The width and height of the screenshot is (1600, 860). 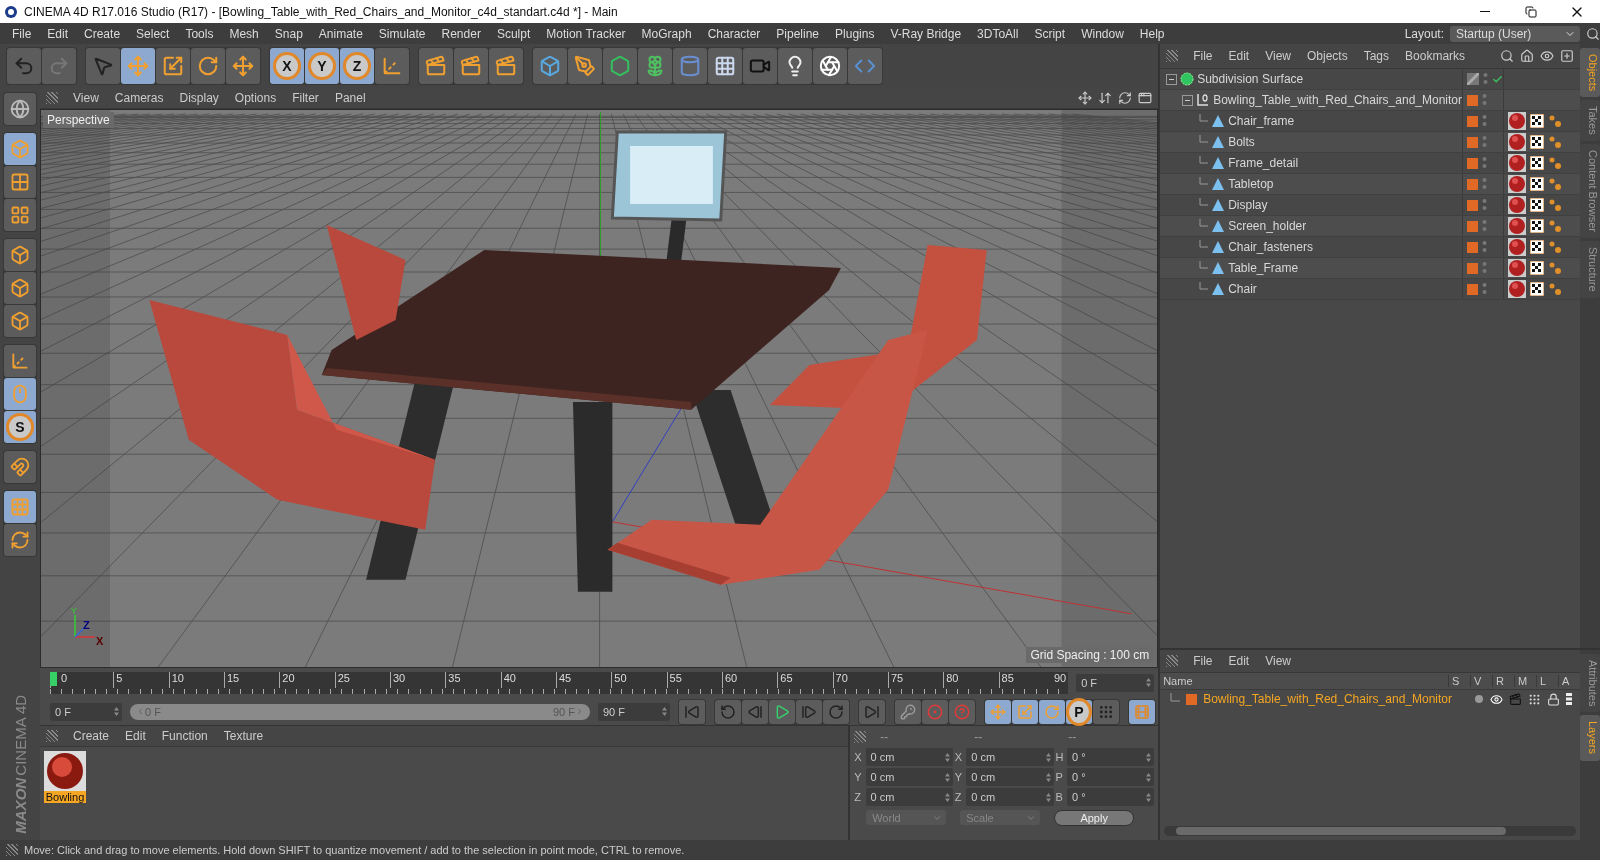 I want to click on plus-icon, so click(x=1567, y=56).